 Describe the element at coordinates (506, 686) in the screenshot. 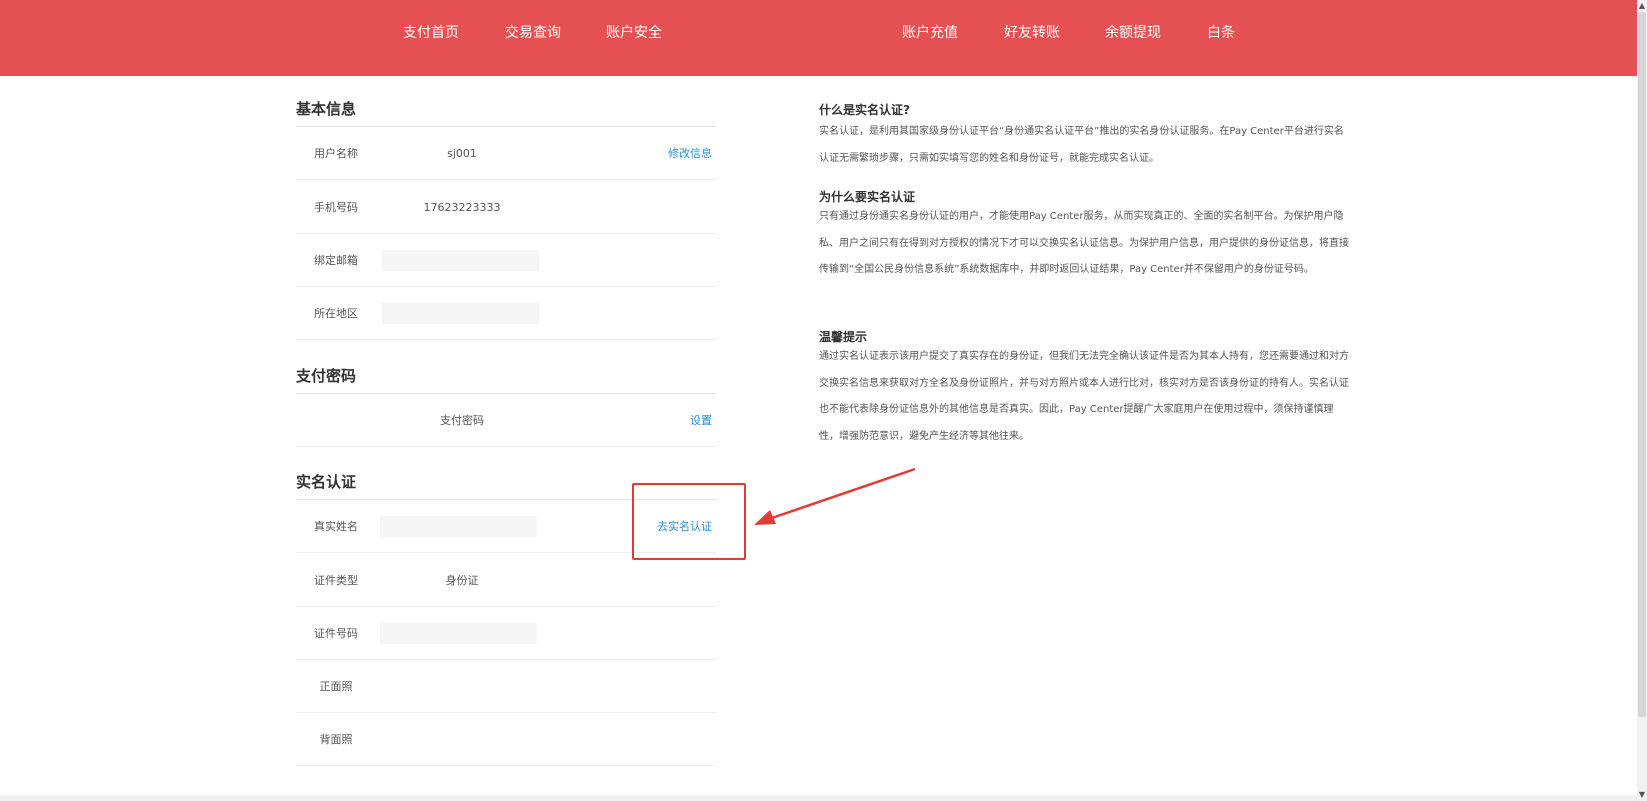

I see `front-photo-row: 正面照` at that location.